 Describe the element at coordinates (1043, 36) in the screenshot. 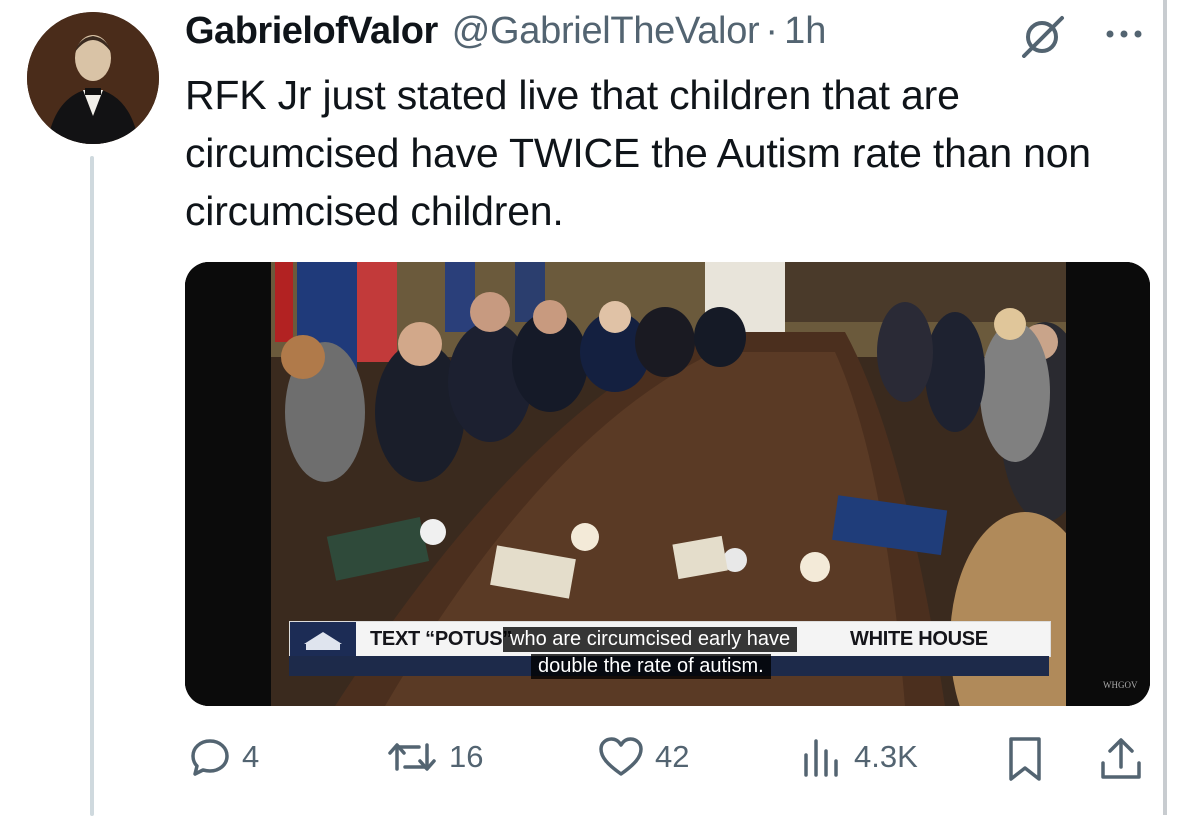

I see `grok-icon` at that location.